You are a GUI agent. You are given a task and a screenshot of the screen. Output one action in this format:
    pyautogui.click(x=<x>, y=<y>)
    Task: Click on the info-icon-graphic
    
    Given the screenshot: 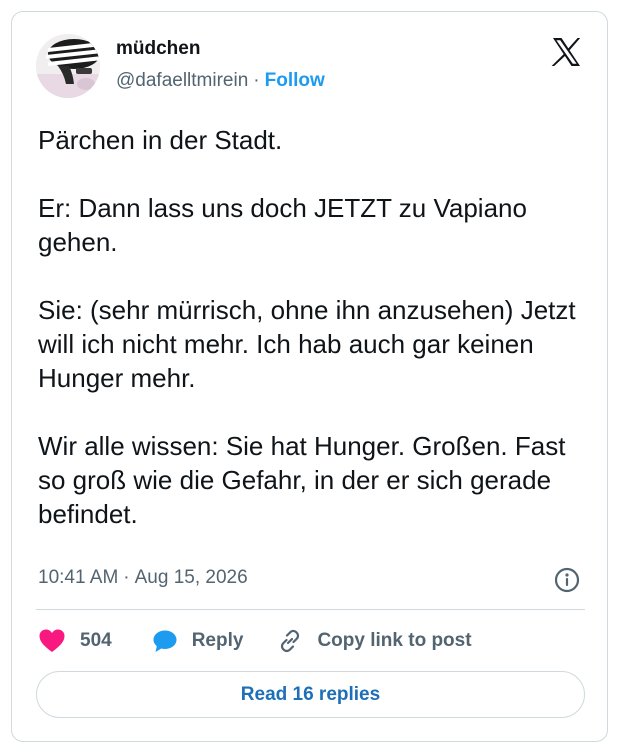 What is the action you would take?
    pyautogui.click(x=567, y=580)
    